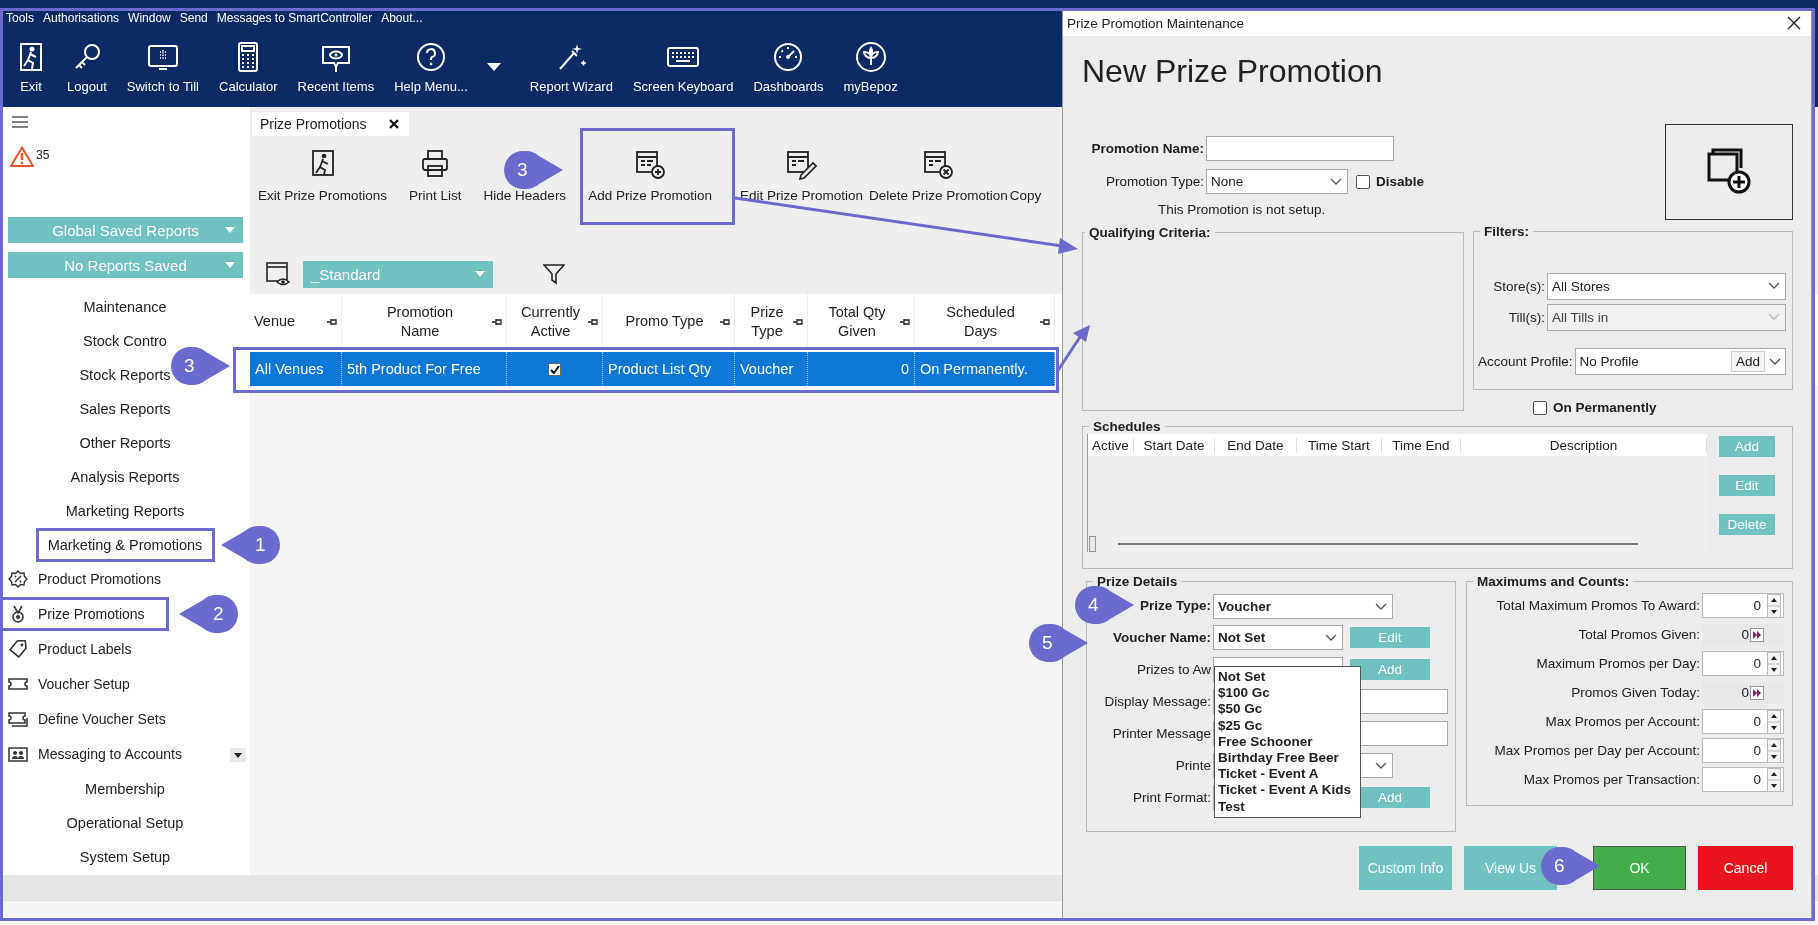  Describe the element at coordinates (1747, 361) in the screenshot. I see `add-button: Add` at that location.